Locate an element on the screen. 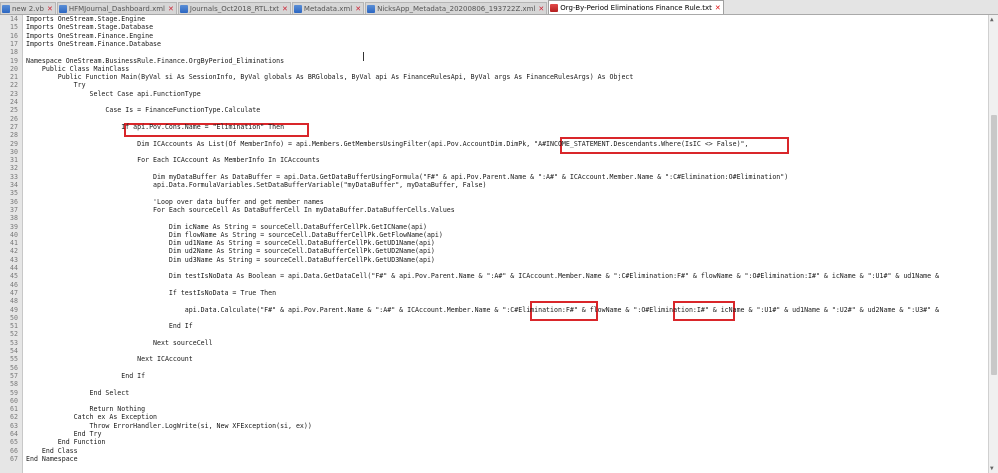 Image resolution: width=998 pixels, height=473 pixels. code-line: Imports OneStream.Finance.Engine is located at coordinates (90, 35).